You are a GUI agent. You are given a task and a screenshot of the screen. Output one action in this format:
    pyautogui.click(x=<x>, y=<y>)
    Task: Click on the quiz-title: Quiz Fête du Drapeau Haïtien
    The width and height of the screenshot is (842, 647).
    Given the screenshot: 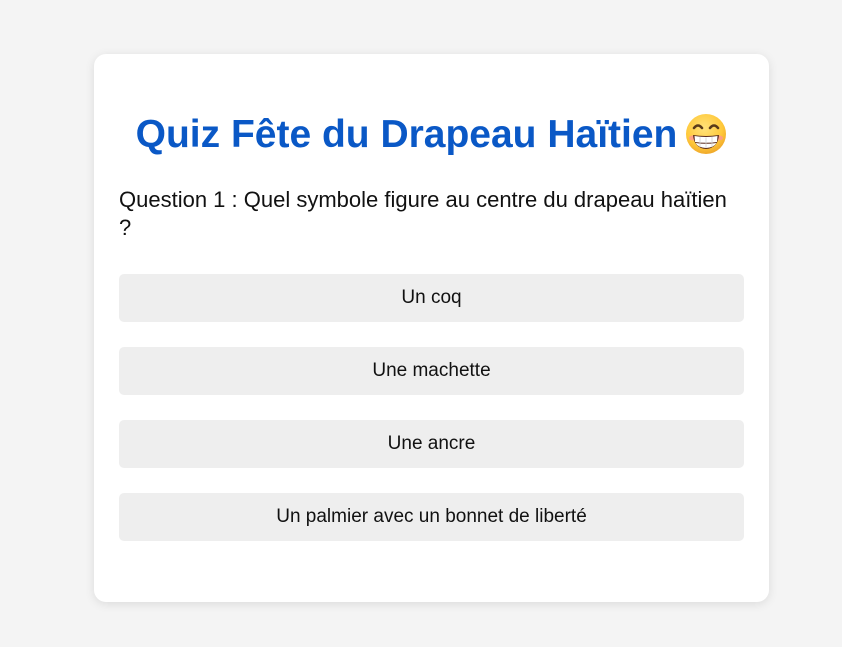 What is the action you would take?
    pyautogui.click(x=431, y=135)
    